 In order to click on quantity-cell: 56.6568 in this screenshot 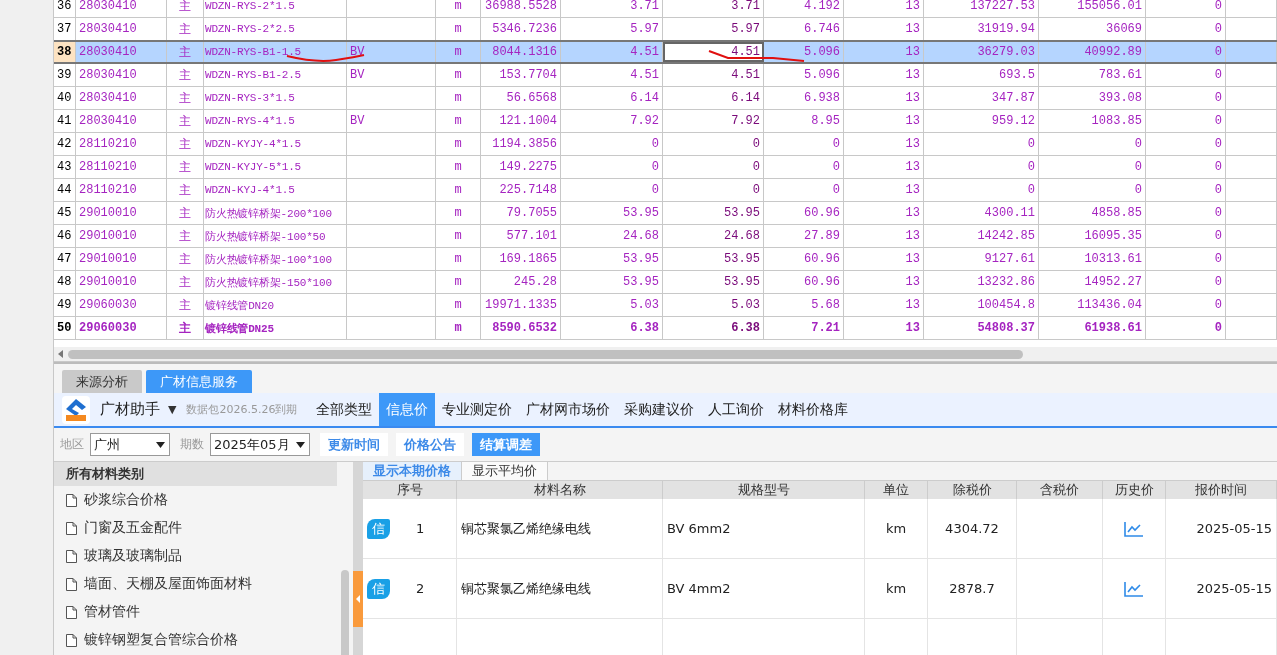, I will do `click(521, 98)`.